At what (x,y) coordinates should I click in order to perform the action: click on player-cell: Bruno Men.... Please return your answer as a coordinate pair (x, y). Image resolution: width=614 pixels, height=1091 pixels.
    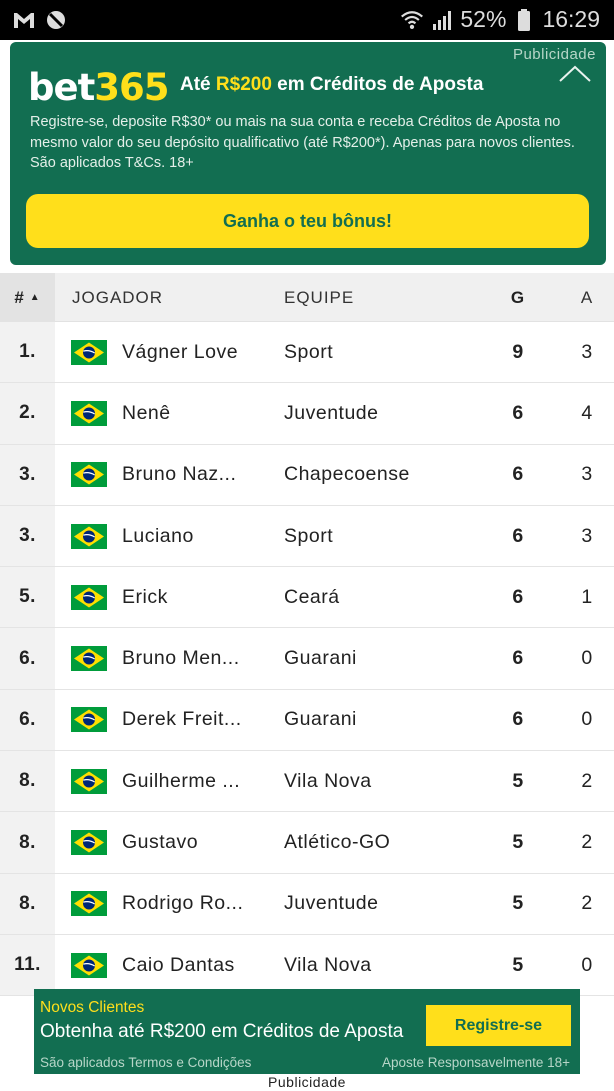
    Looking at the image, I should click on (197, 658).